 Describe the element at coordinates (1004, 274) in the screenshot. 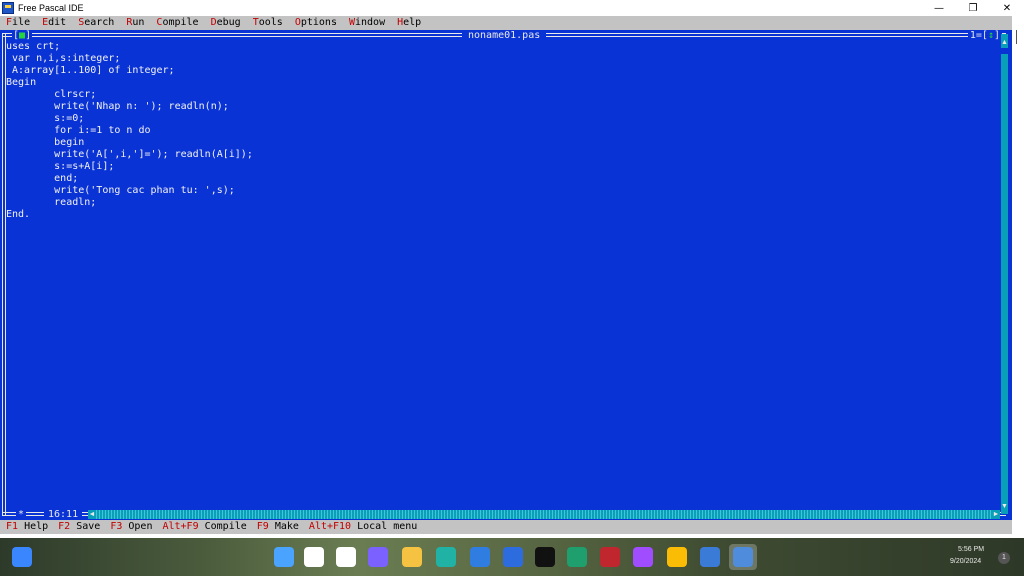

I see `vertical-scrollbar: ▲ ▼` at that location.